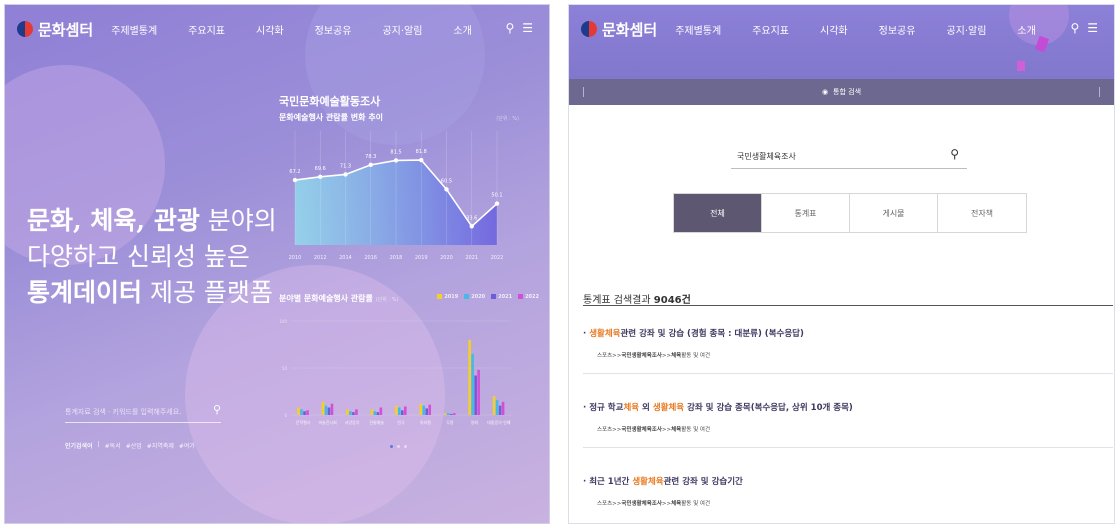  Describe the element at coordinates (825, 92) in the screenshot. I see `target-icon: ◉` at that location.